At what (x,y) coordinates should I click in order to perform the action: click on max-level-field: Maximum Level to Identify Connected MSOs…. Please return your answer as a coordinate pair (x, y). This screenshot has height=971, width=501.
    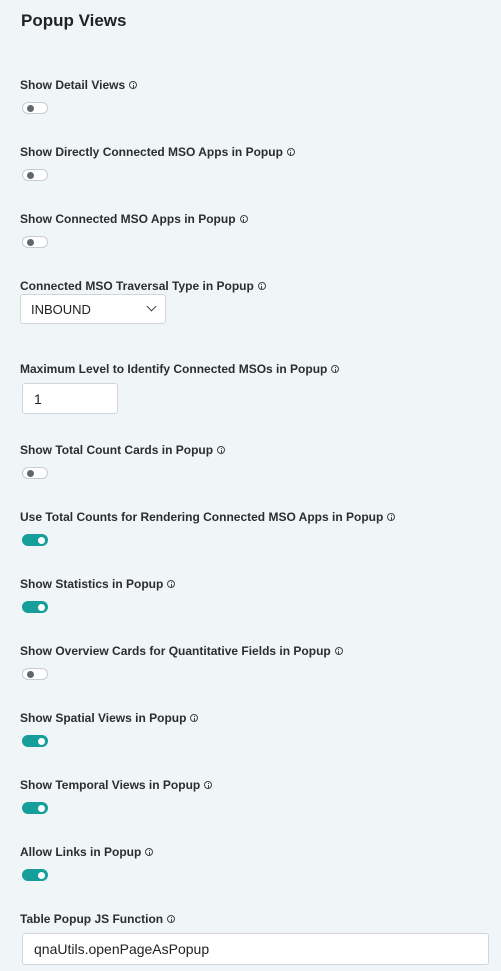
    Looking at the image, I should click on (180, 388).